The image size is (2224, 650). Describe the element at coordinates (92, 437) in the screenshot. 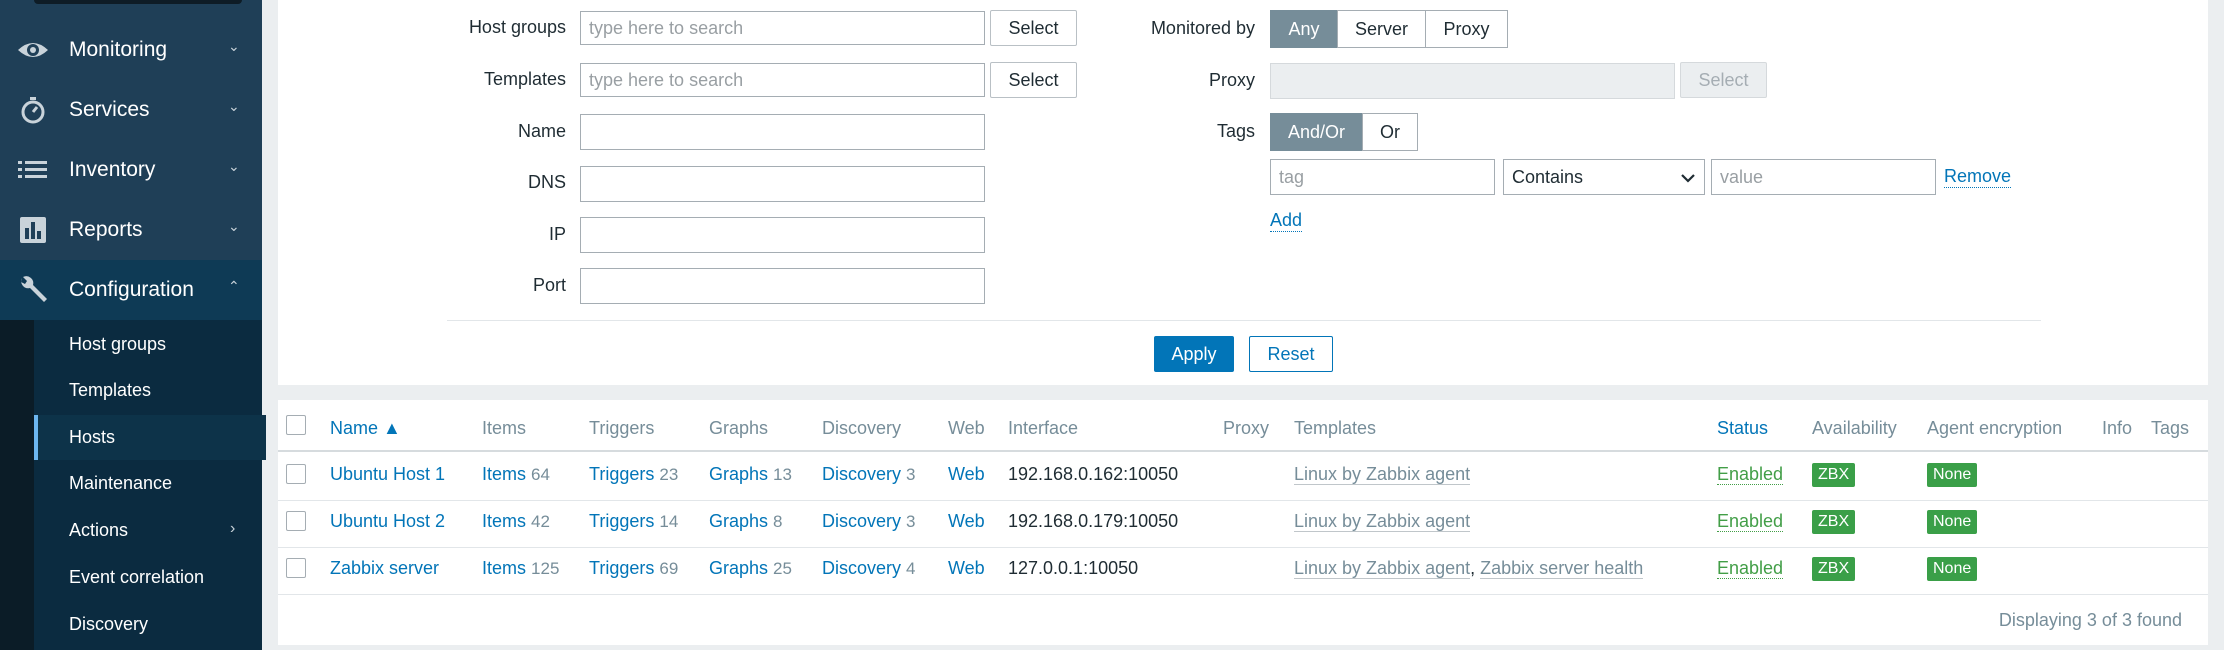

I see `submenu-item-label: Hosts` at that location.